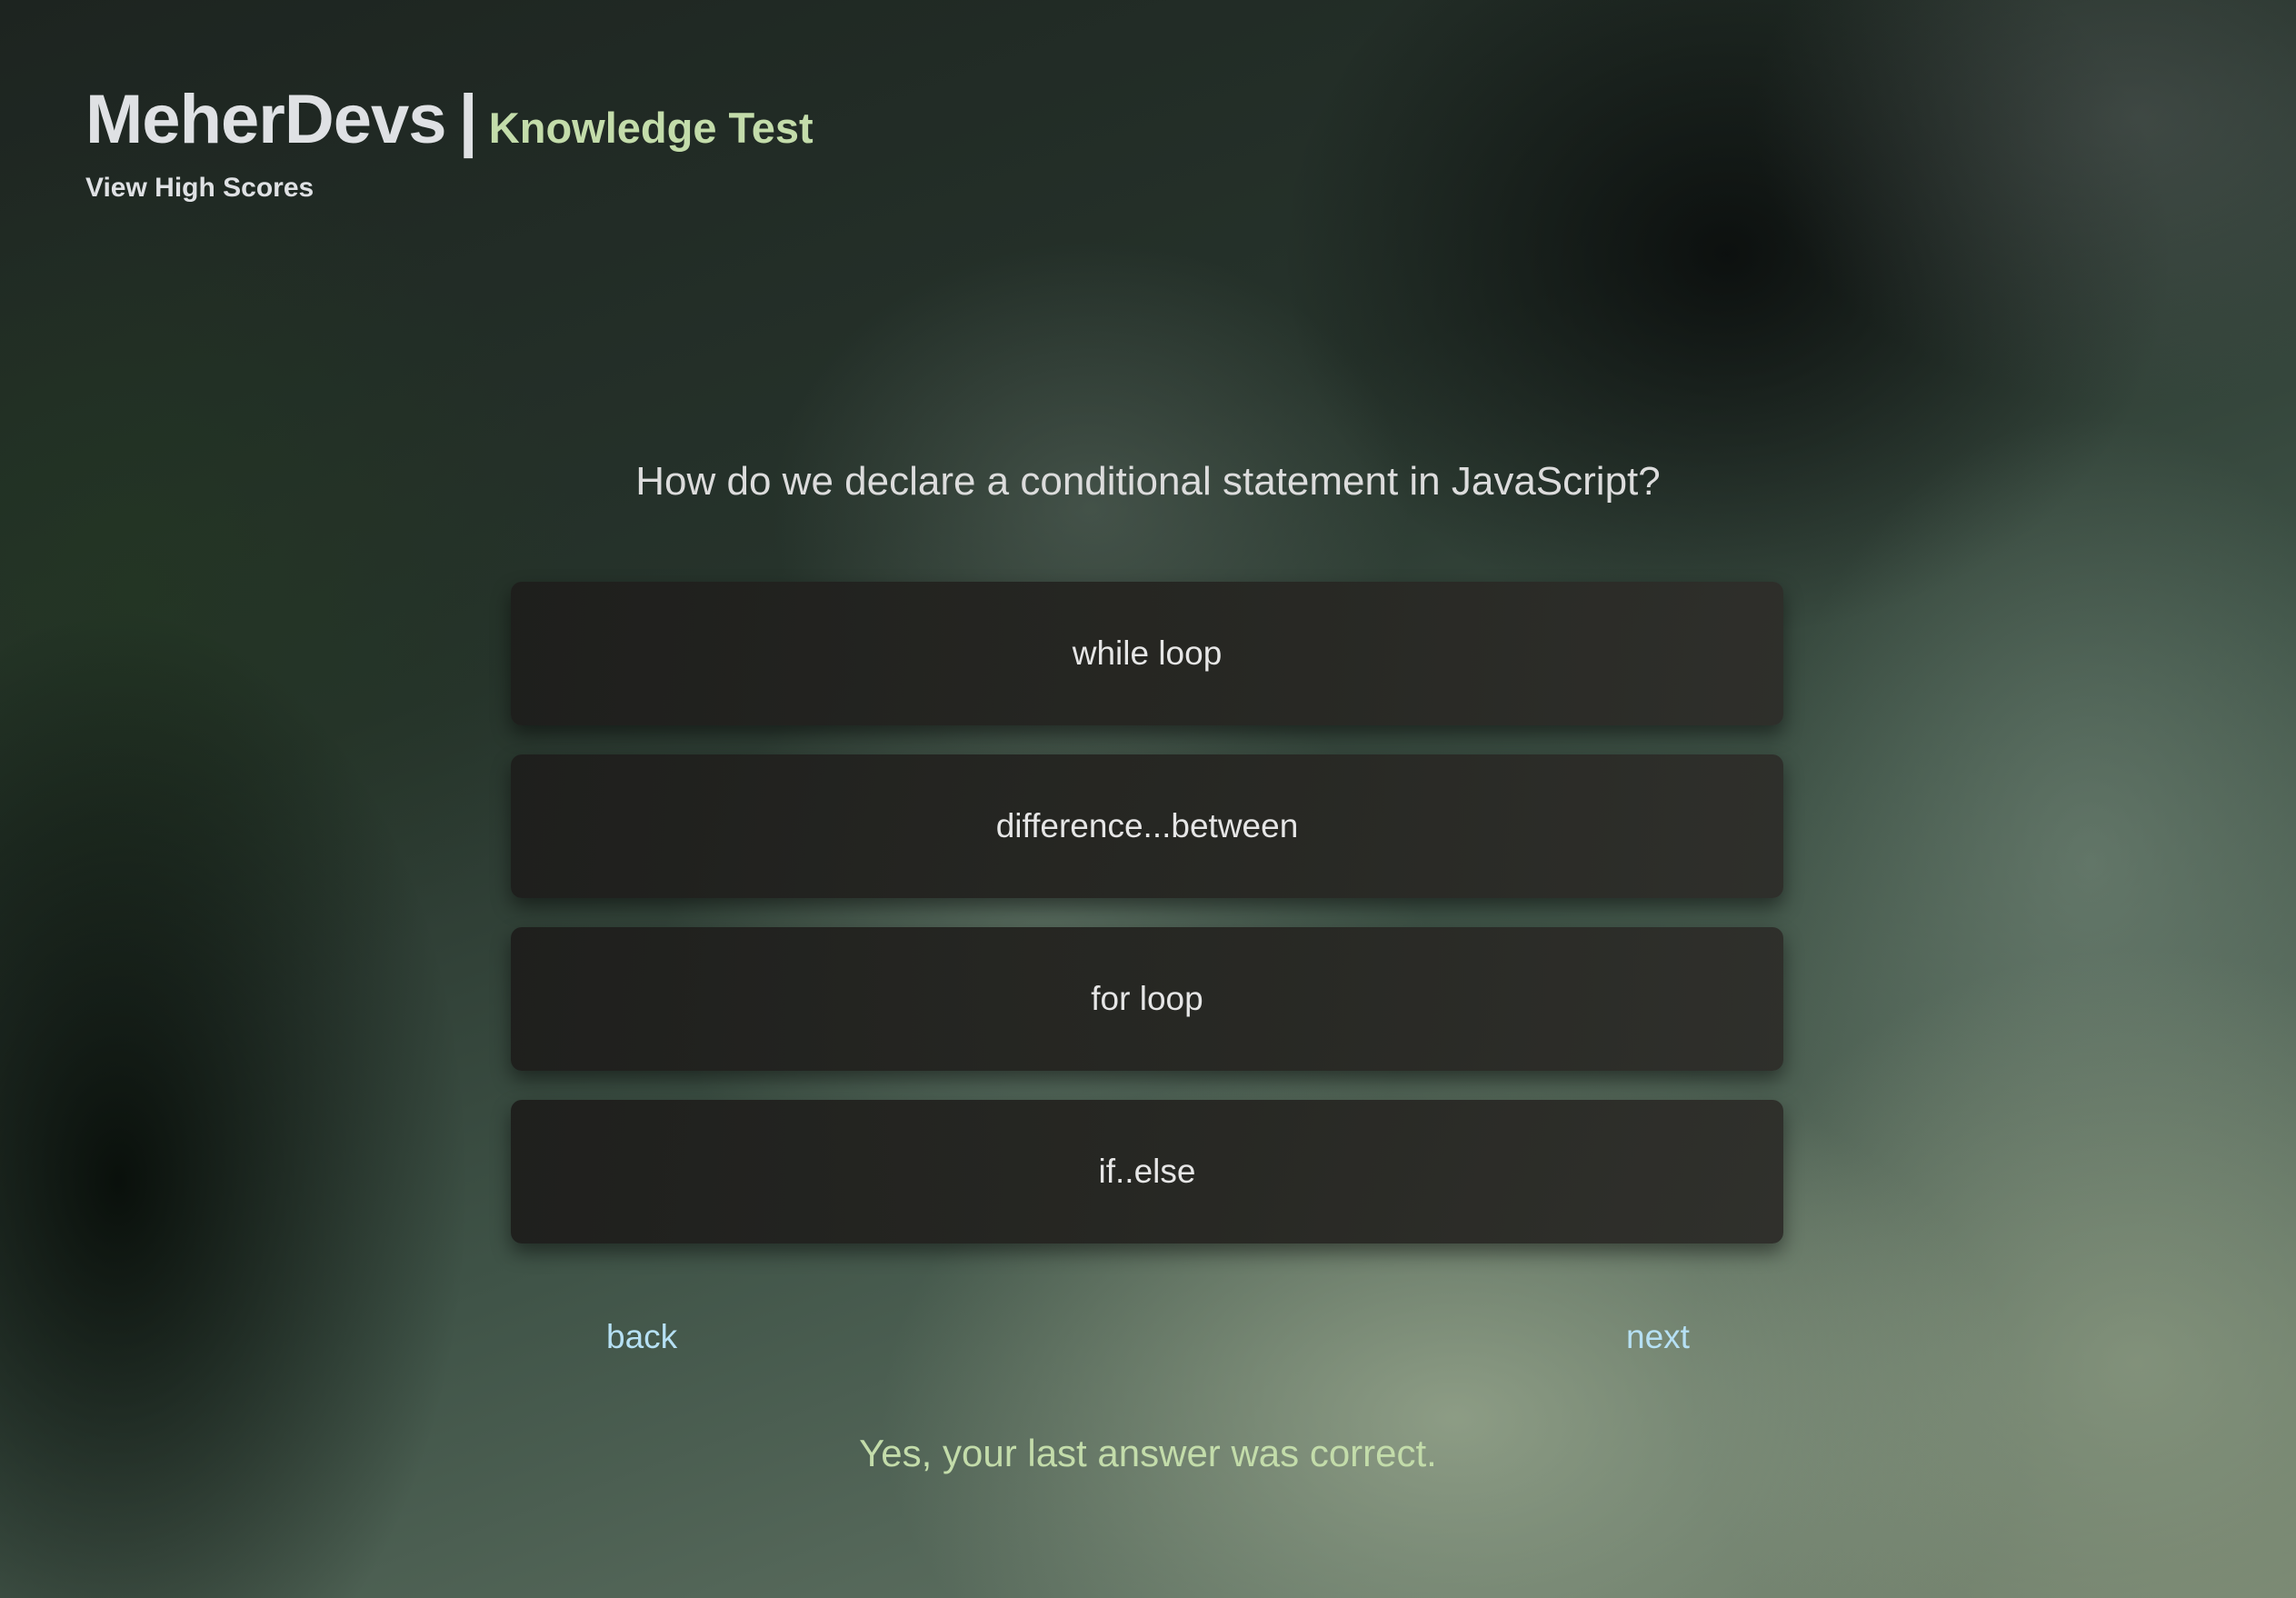  Describe the element at coordinates (1148, 1453) in the screenshot. I see `answer-feedback: Yes, your last answer was correct.` at that location.